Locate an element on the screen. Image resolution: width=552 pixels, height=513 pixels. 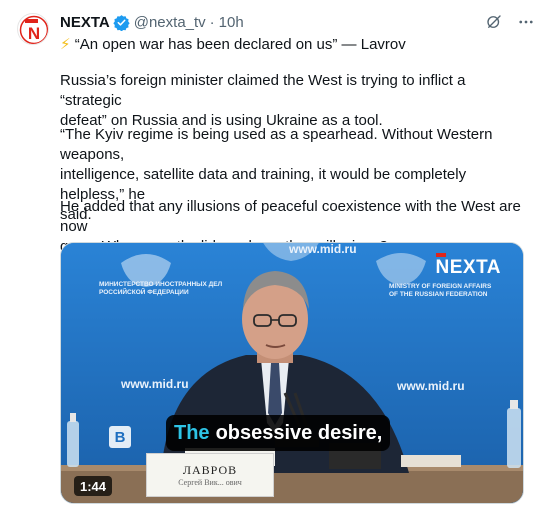
video-caption: The obsessive desire, is located at coordinates (278, 433).